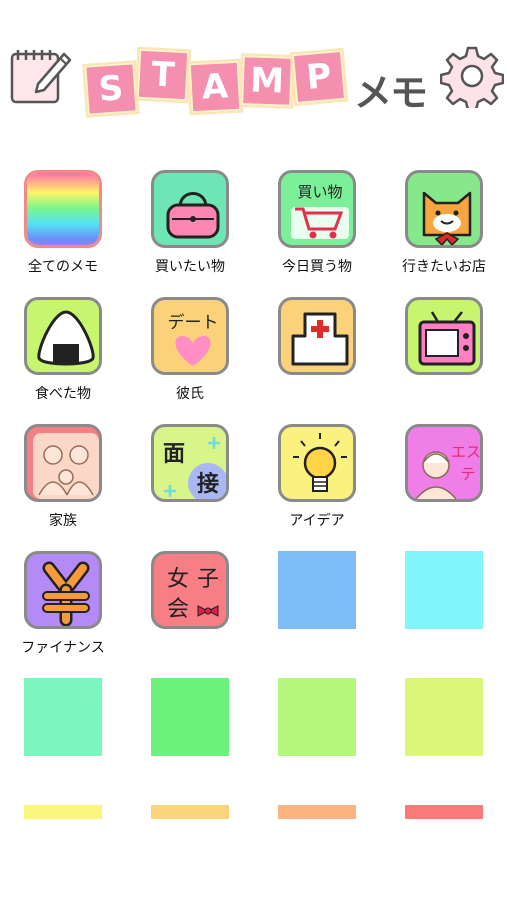  I want to click on rainbow-icon, so click(63, 209).